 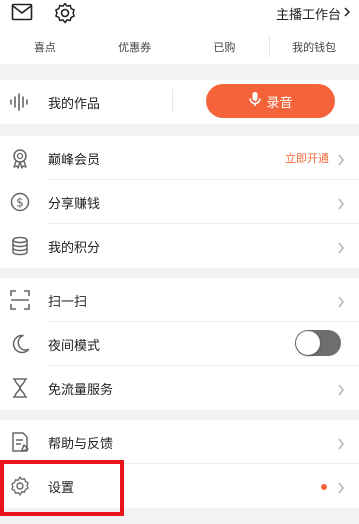 I want to click on quick-item-coupons: 优惠券, so click(x=135, y=47).